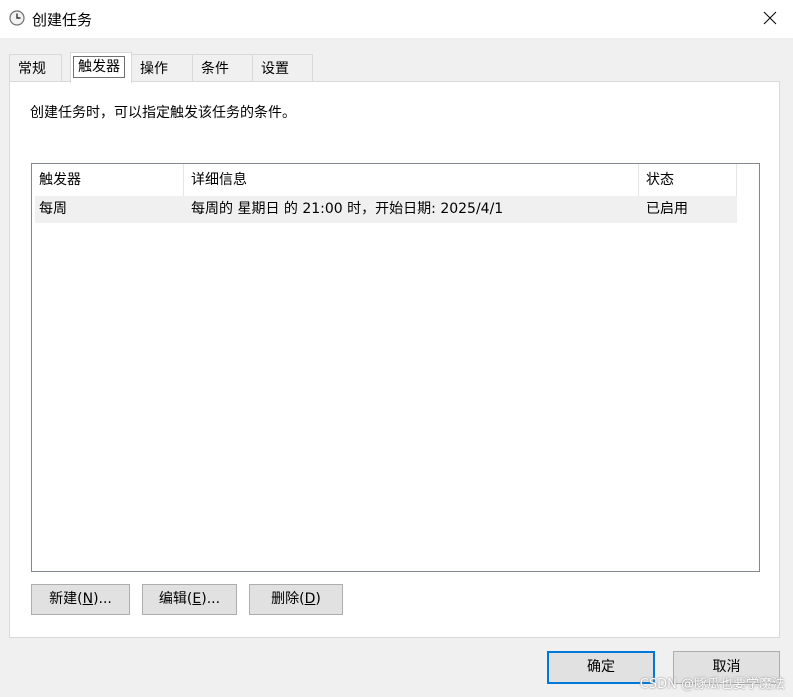 Image resolution: width=793 pixels, height=697 pixels. Describe the element at coordinates (411, 180) in the screenshot. I see `column-header-details: 详细信息` at that location.